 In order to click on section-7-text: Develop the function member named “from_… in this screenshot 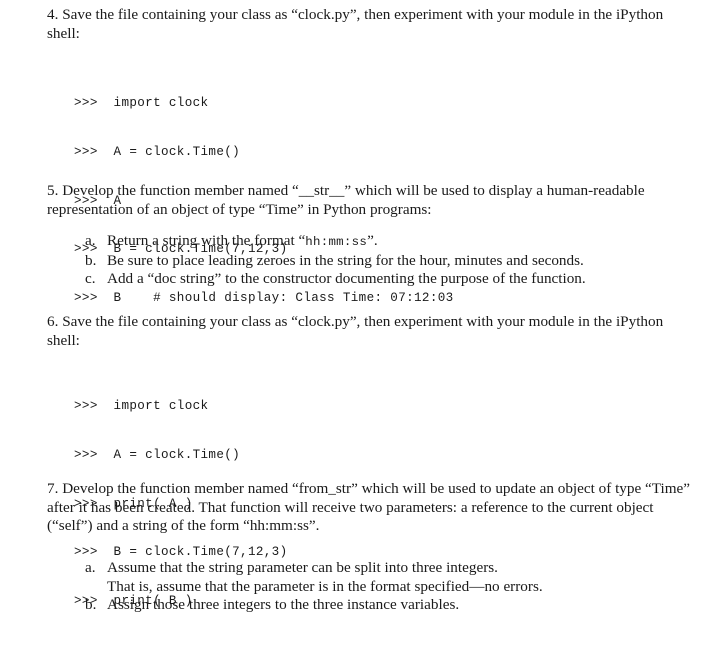, I will do `click(369, 507)`.